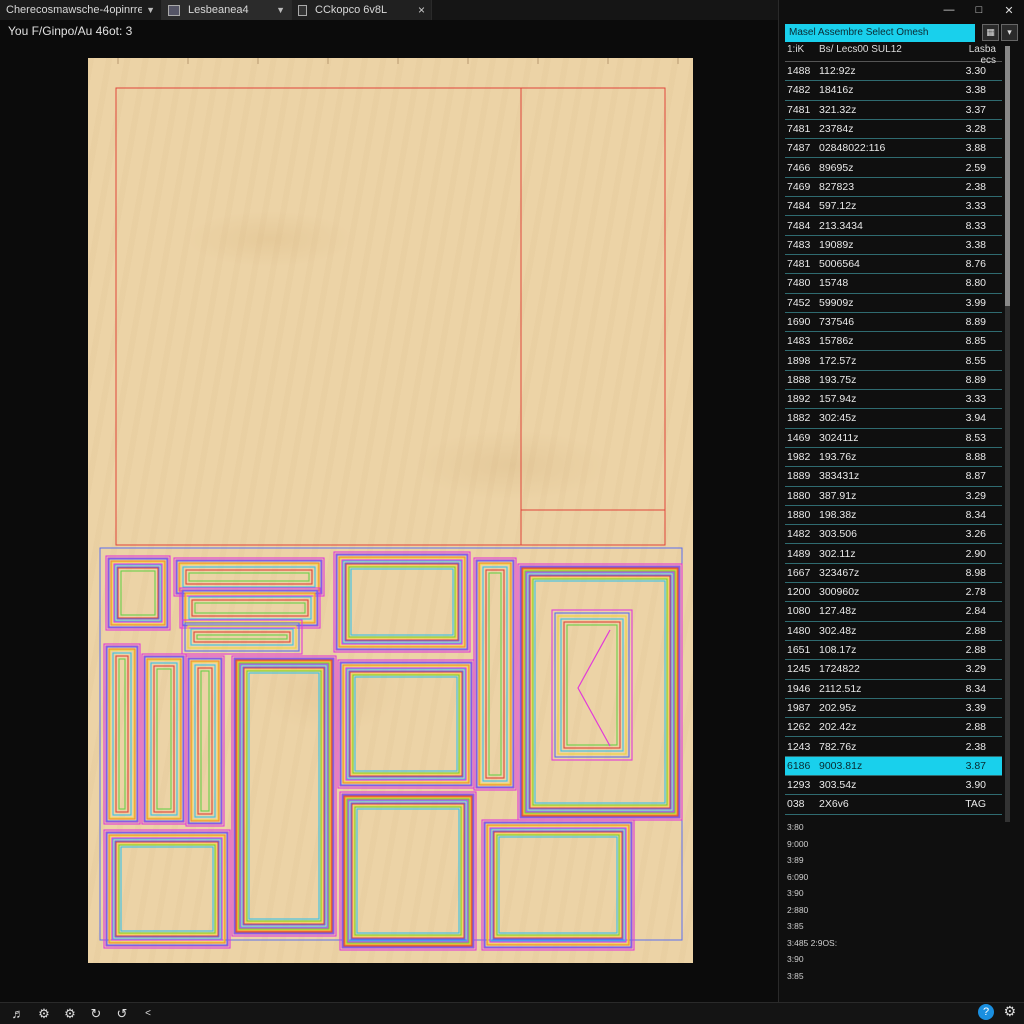  Describe the element at coordinates (893, 670) in the screenshot. I see `table-row: 1245 1724822 3.29` at that location.